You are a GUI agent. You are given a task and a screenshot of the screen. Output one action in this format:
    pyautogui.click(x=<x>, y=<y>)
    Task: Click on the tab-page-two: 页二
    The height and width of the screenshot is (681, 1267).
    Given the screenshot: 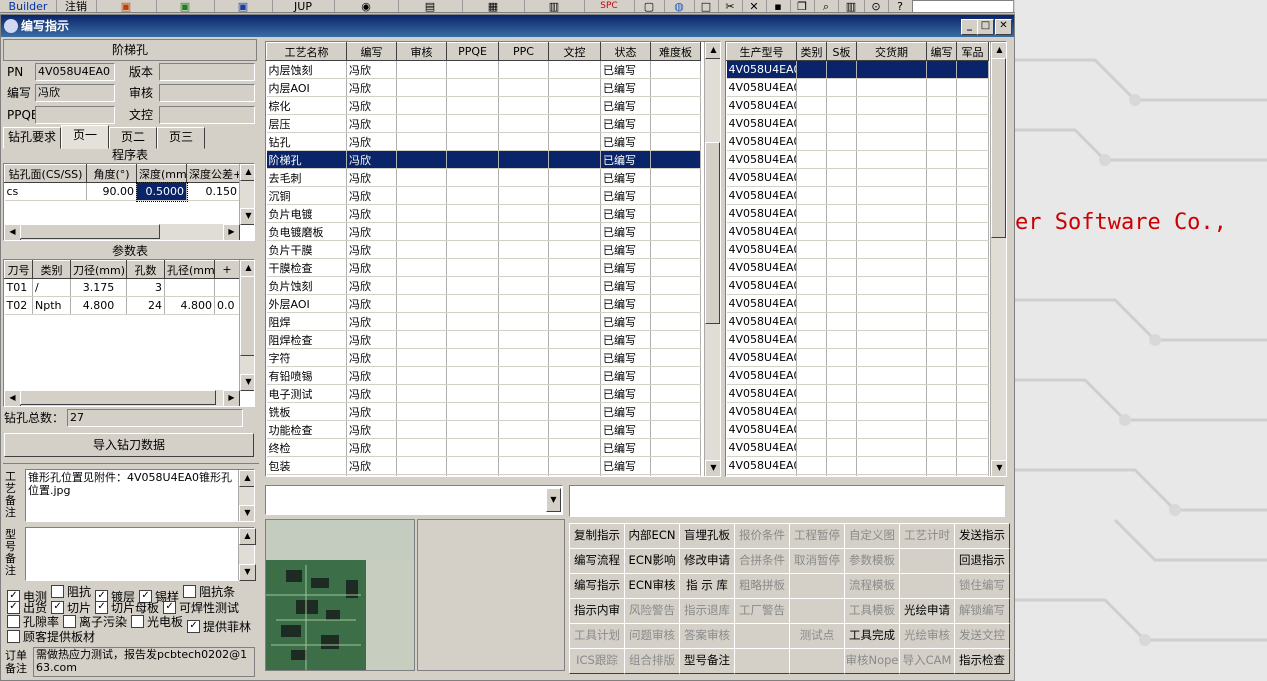 What is the action you would take?
    pyautogui.click(x=133, y=138)
    